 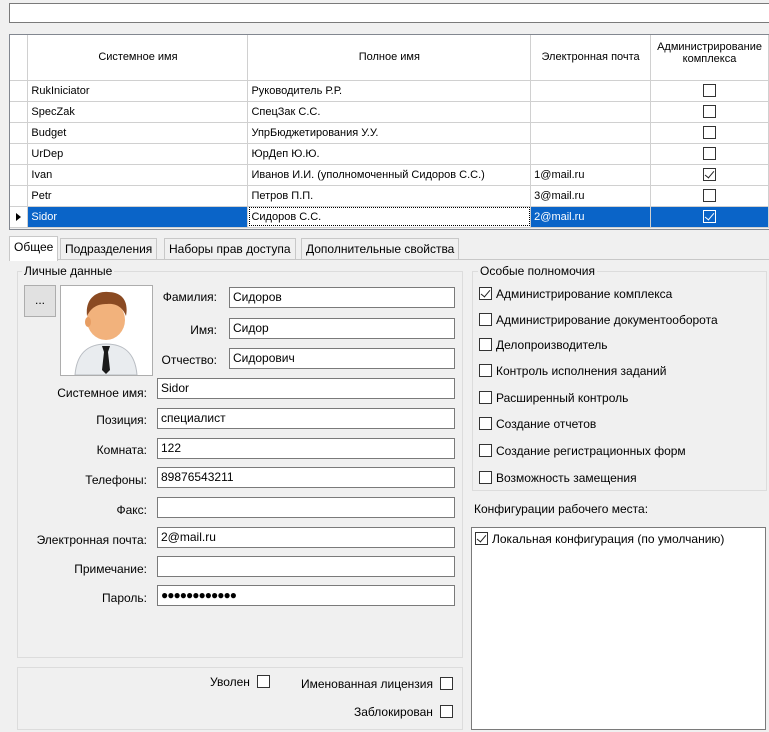 I want to click on special-permission-item: Создание отчетов, so click(x=537, y=424).